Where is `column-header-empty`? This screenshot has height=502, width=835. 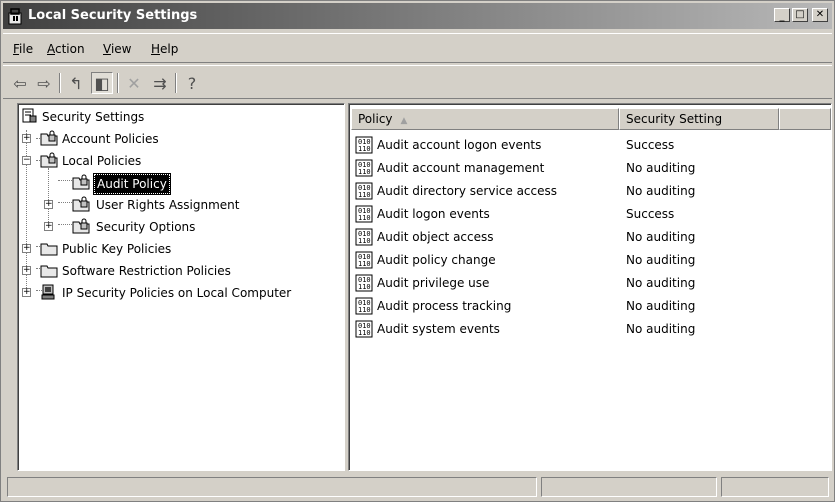 column-header-empty is located at coordinates (805, 119).